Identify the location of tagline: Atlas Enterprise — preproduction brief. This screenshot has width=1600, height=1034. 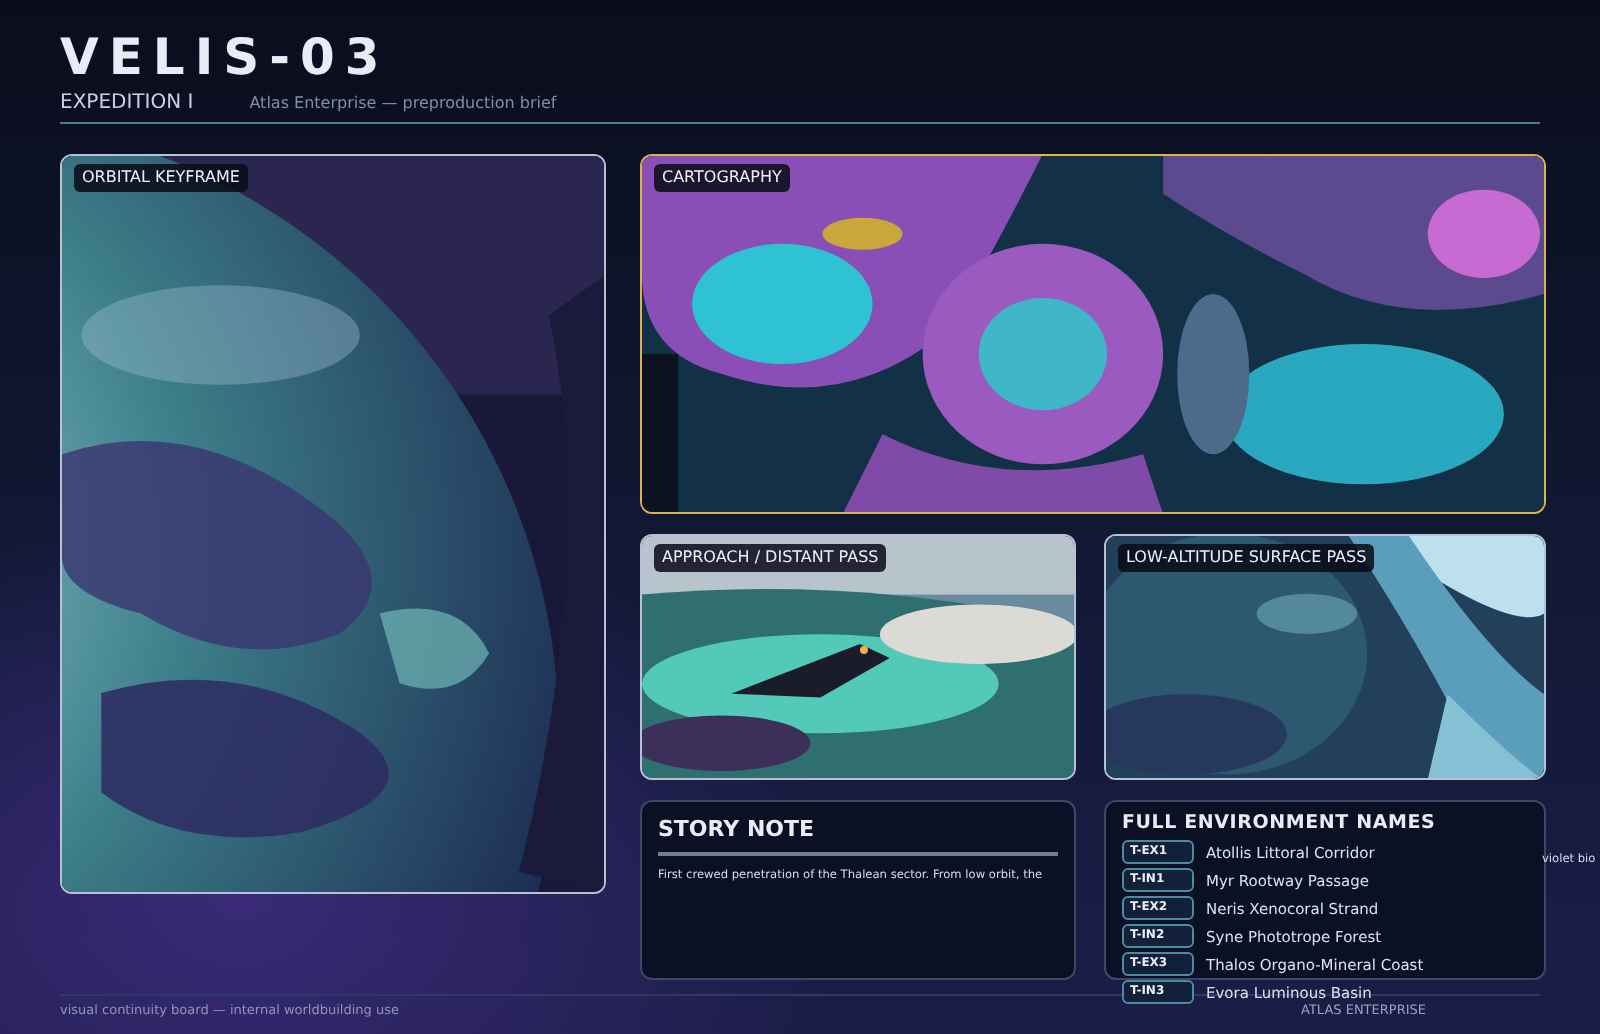
(403, 104).